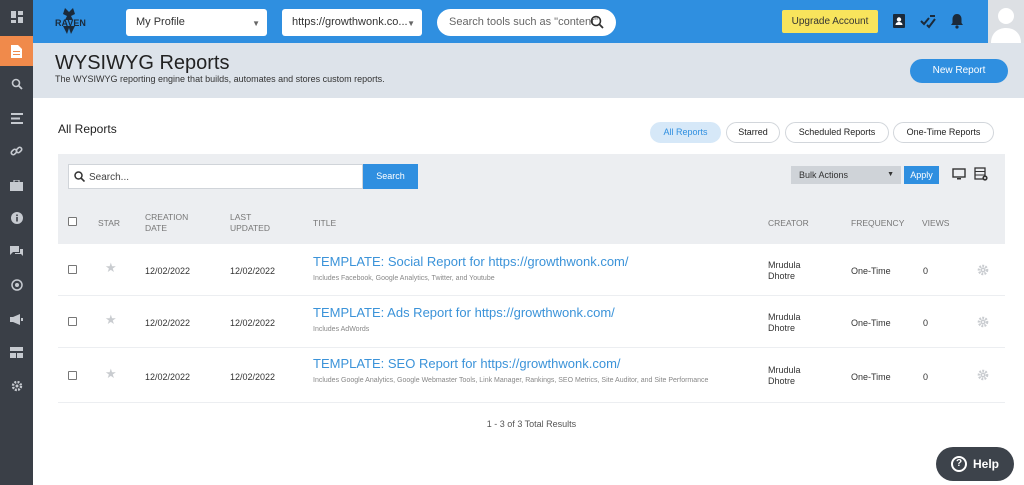  I want to click on upgrade-account-button: Upgrade Account, so click(830, 21).